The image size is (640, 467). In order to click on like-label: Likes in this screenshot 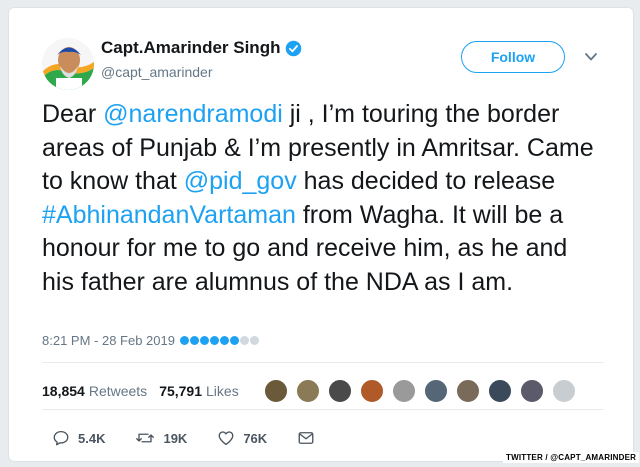, I will do `click(222, 391)`.